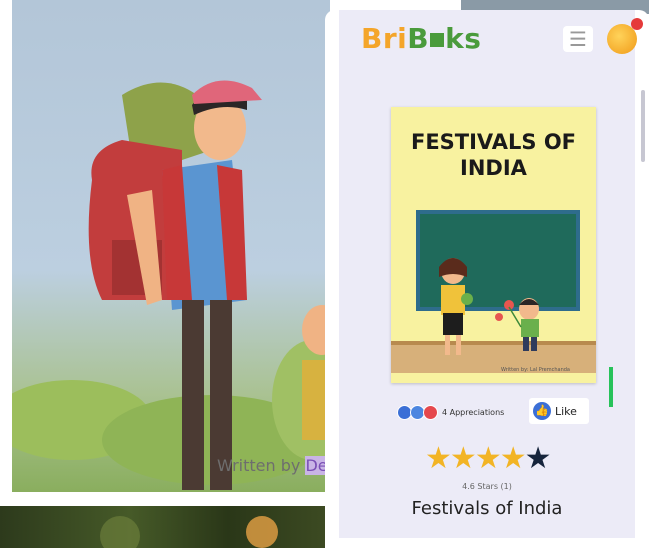 The width and height of the screenshot is (649, 548). What do you see at coordinates (542, 411) in the screenshot?
I see `thumbs-up-icon: 👍` at bounding box center [542, 411].